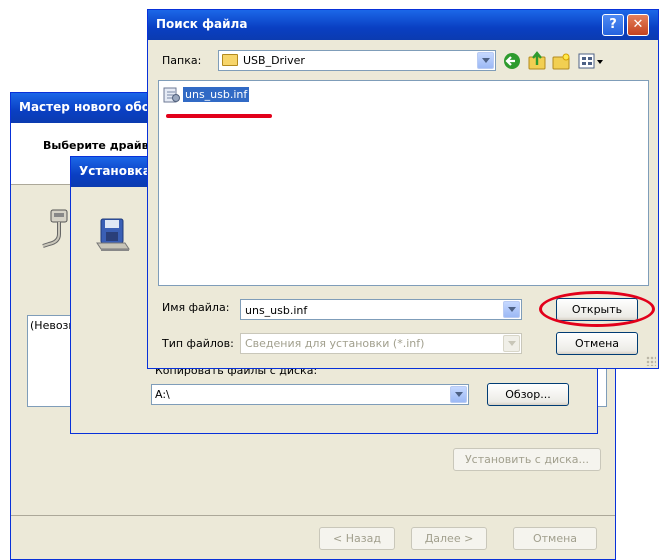  I want to click on file-dialog-title: Поиск файла, so click(403, 25).